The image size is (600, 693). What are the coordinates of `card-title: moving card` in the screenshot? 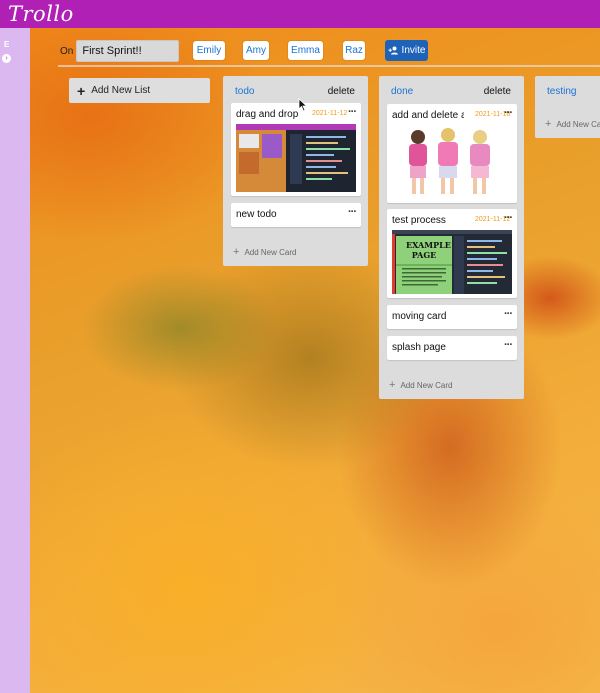 It's located at (419, 316).